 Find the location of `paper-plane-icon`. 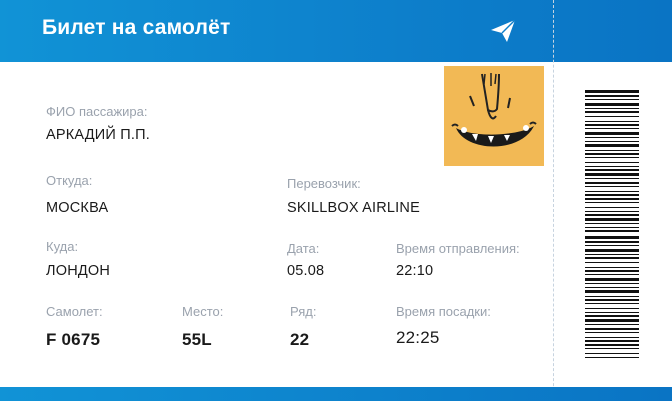

paper-plane-icon is located at coordinates (503, 30).